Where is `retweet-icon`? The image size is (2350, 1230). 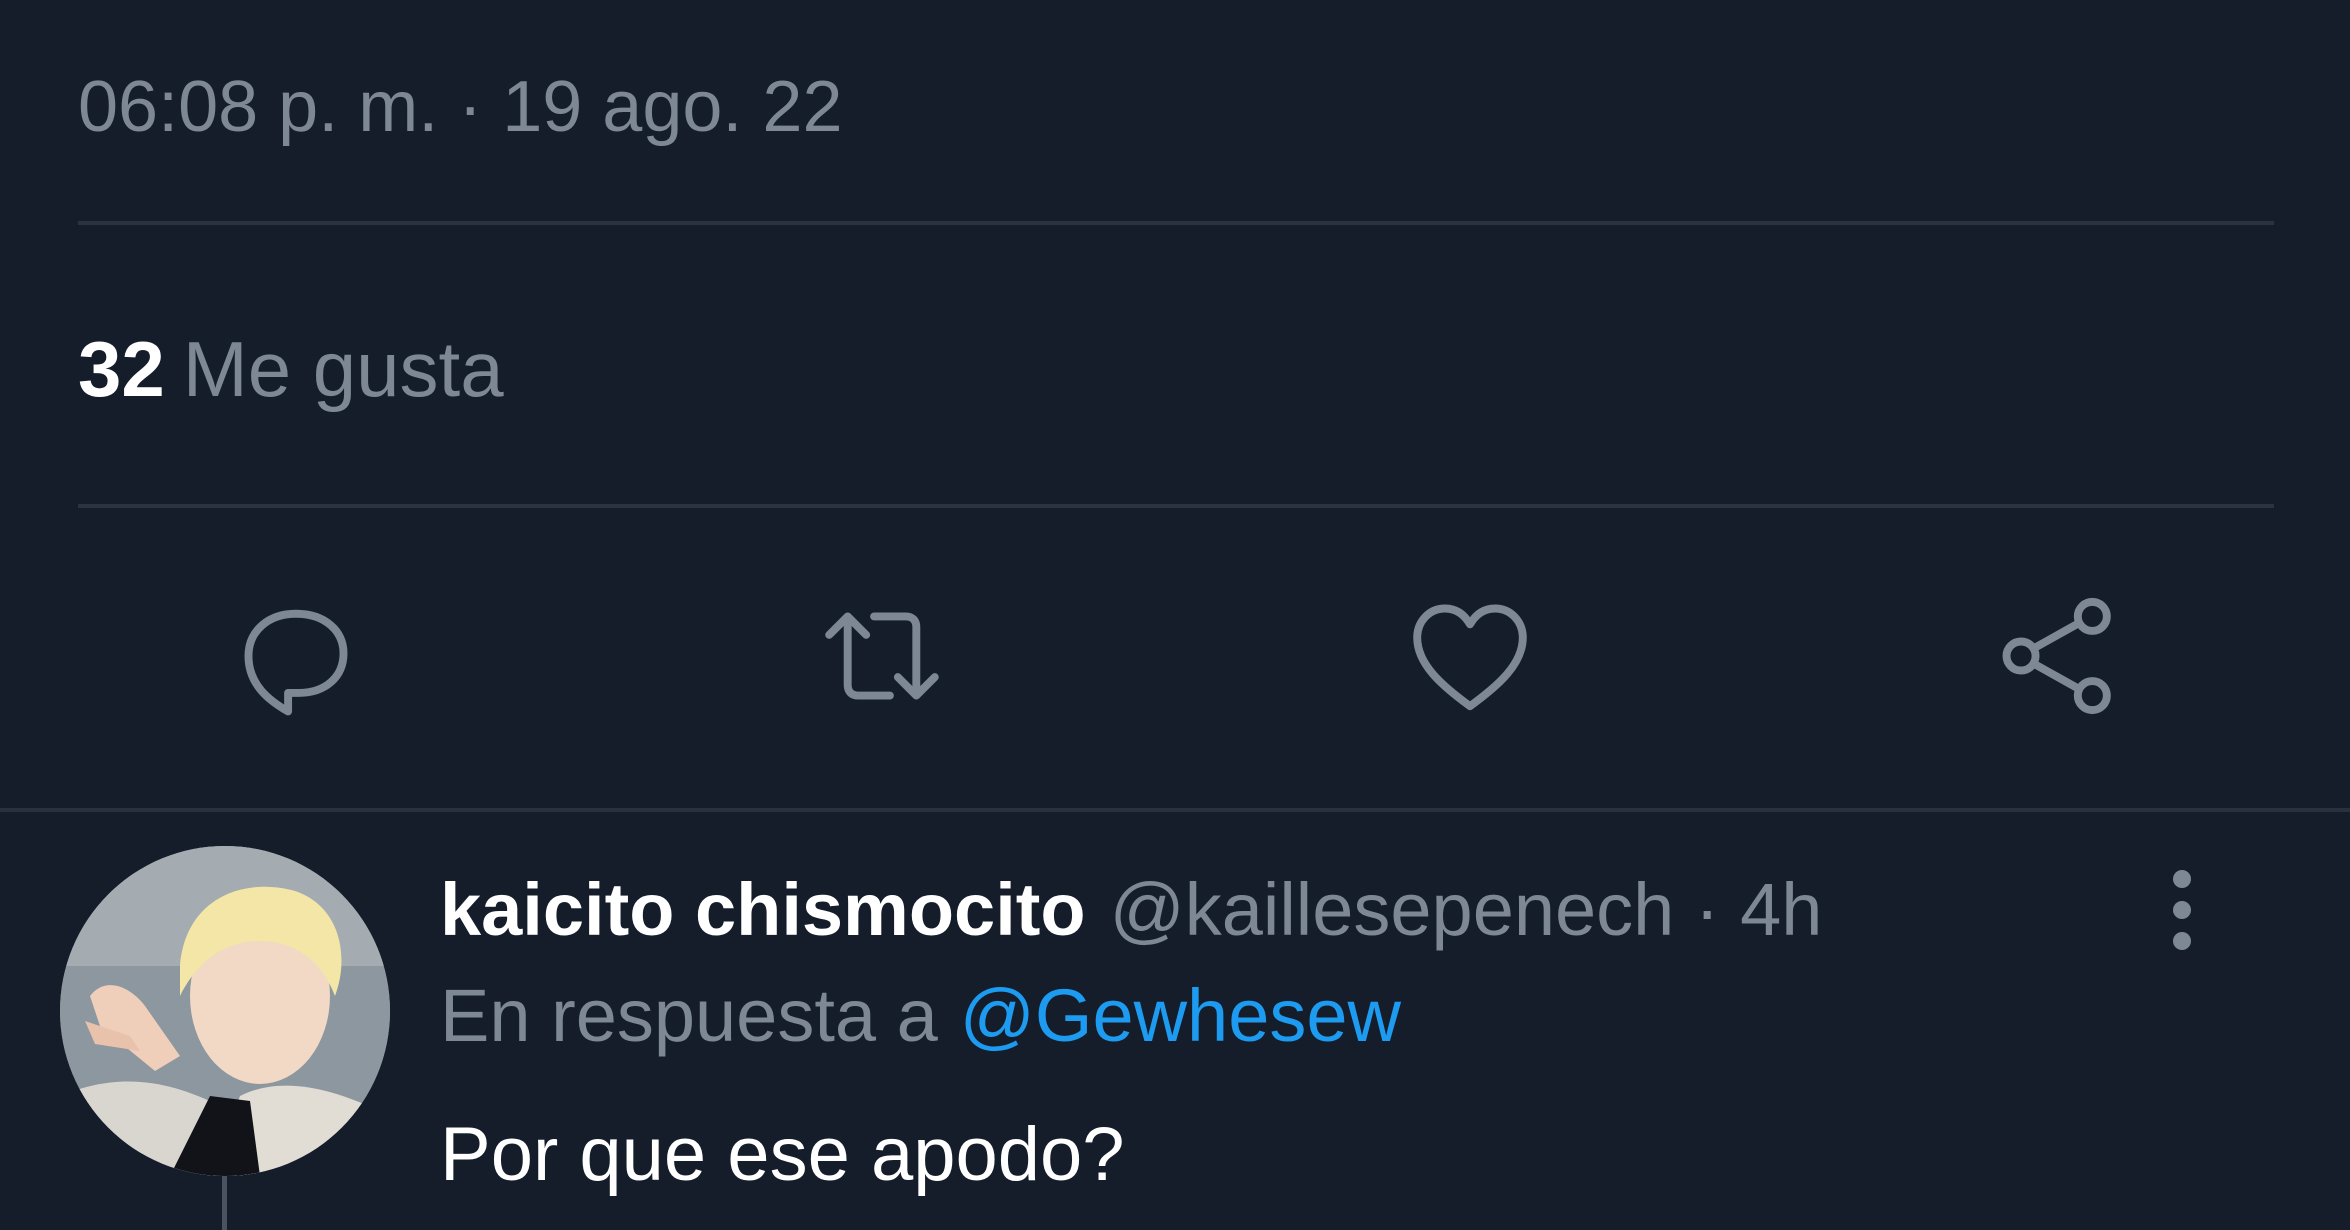
retweet-icon is located at coordinates (882, 656).